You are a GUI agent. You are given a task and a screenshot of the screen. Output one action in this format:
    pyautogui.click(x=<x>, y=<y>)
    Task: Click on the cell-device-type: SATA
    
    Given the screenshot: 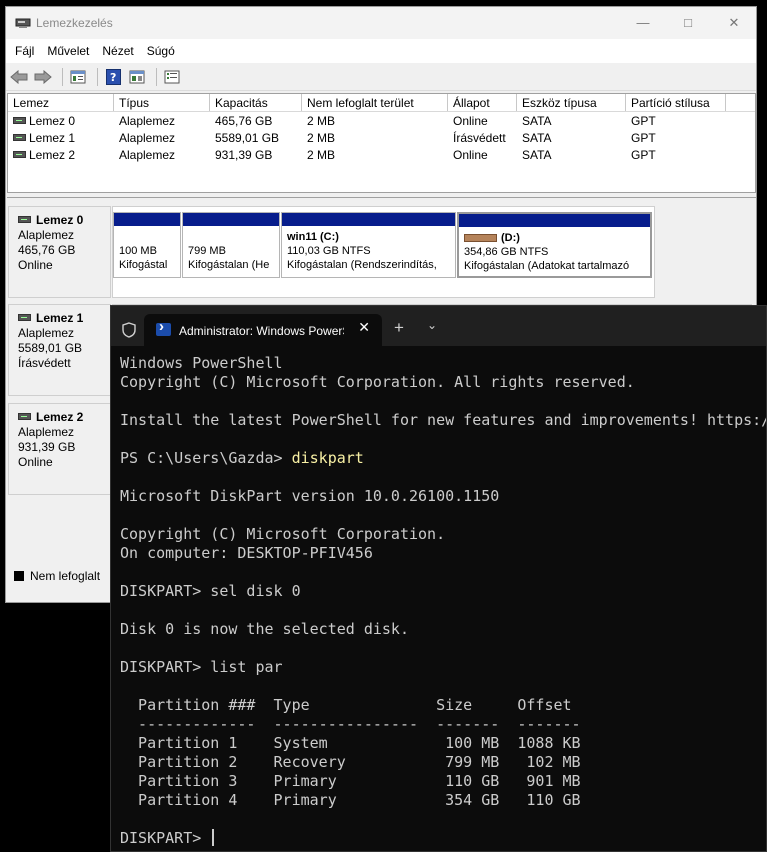 What is the action you would take?
    pyautogui.click(x=537, y=120)
    